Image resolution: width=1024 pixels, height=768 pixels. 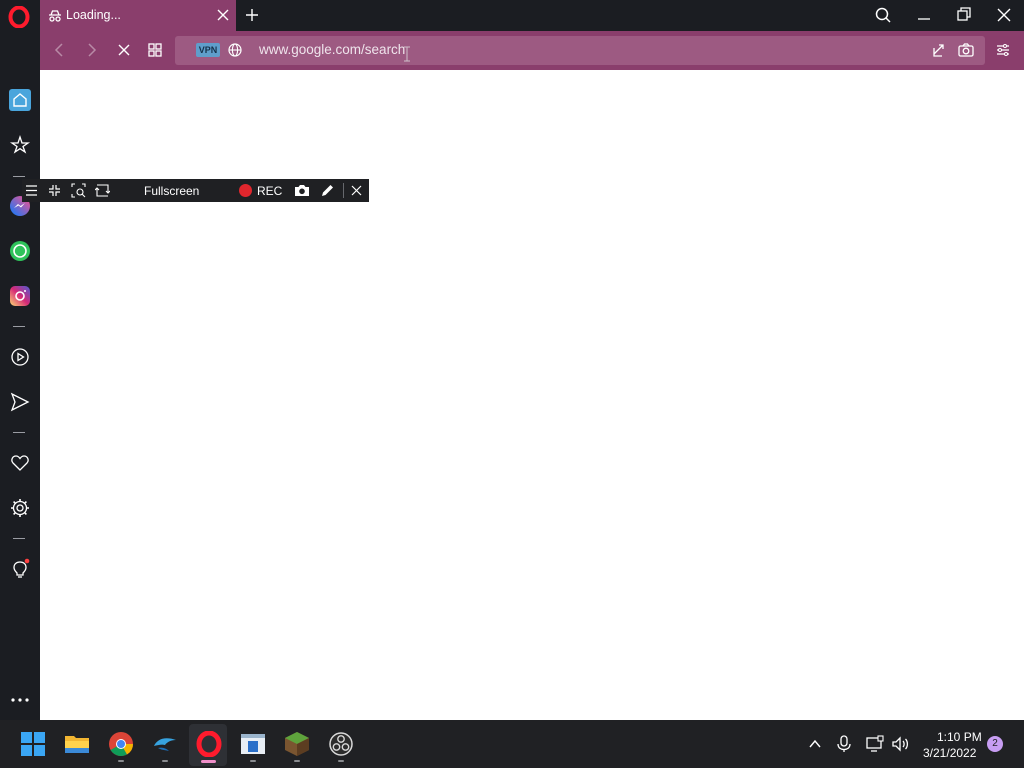 What do you see at coordinates (165, 744) in the screenshot?
I see `dolphin-icon` at bounding box center [165, 744].